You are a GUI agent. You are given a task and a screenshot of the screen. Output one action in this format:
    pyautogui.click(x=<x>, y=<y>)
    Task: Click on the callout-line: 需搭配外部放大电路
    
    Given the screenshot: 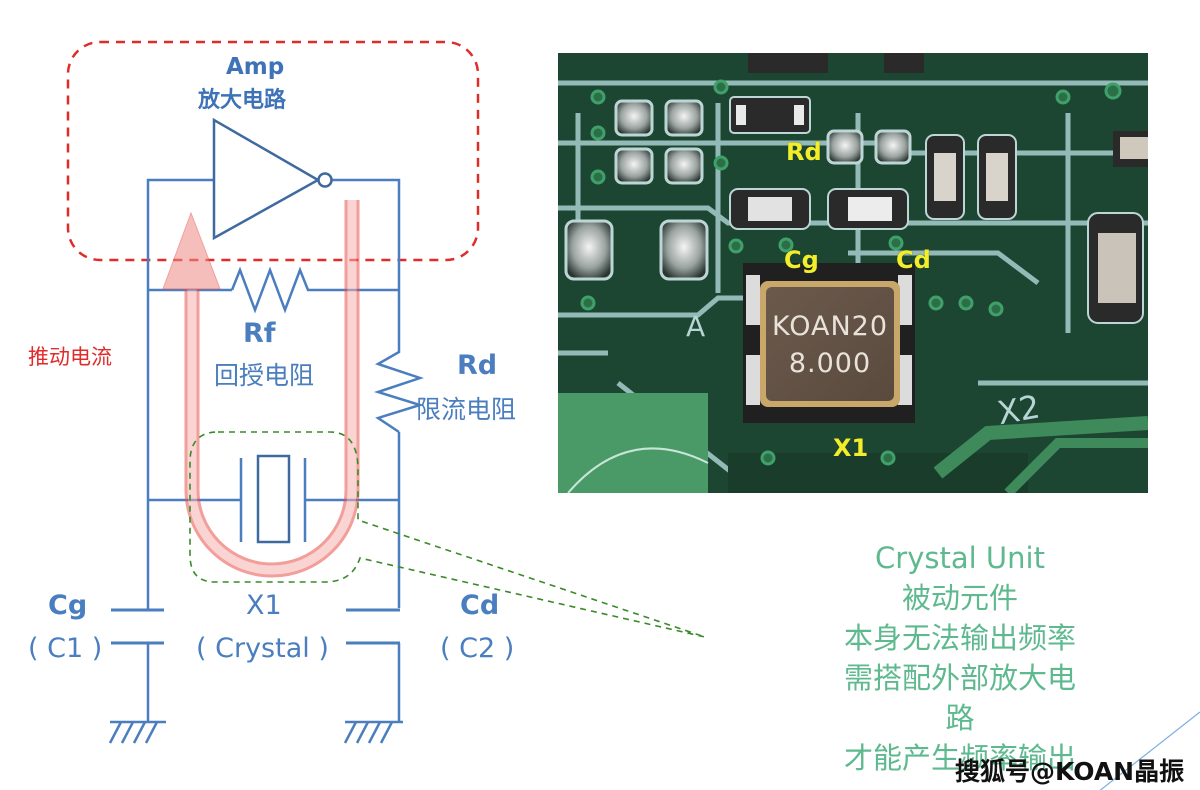 What is the action you would take?
    pyautogui.click(x=959, y=698)
    